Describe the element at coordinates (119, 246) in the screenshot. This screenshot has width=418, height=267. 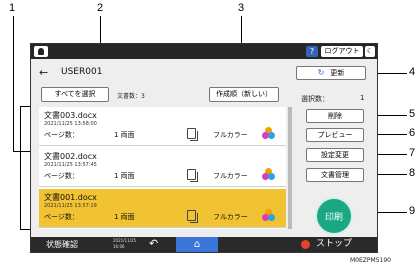
I see `clock-time: 16:06` at that location.